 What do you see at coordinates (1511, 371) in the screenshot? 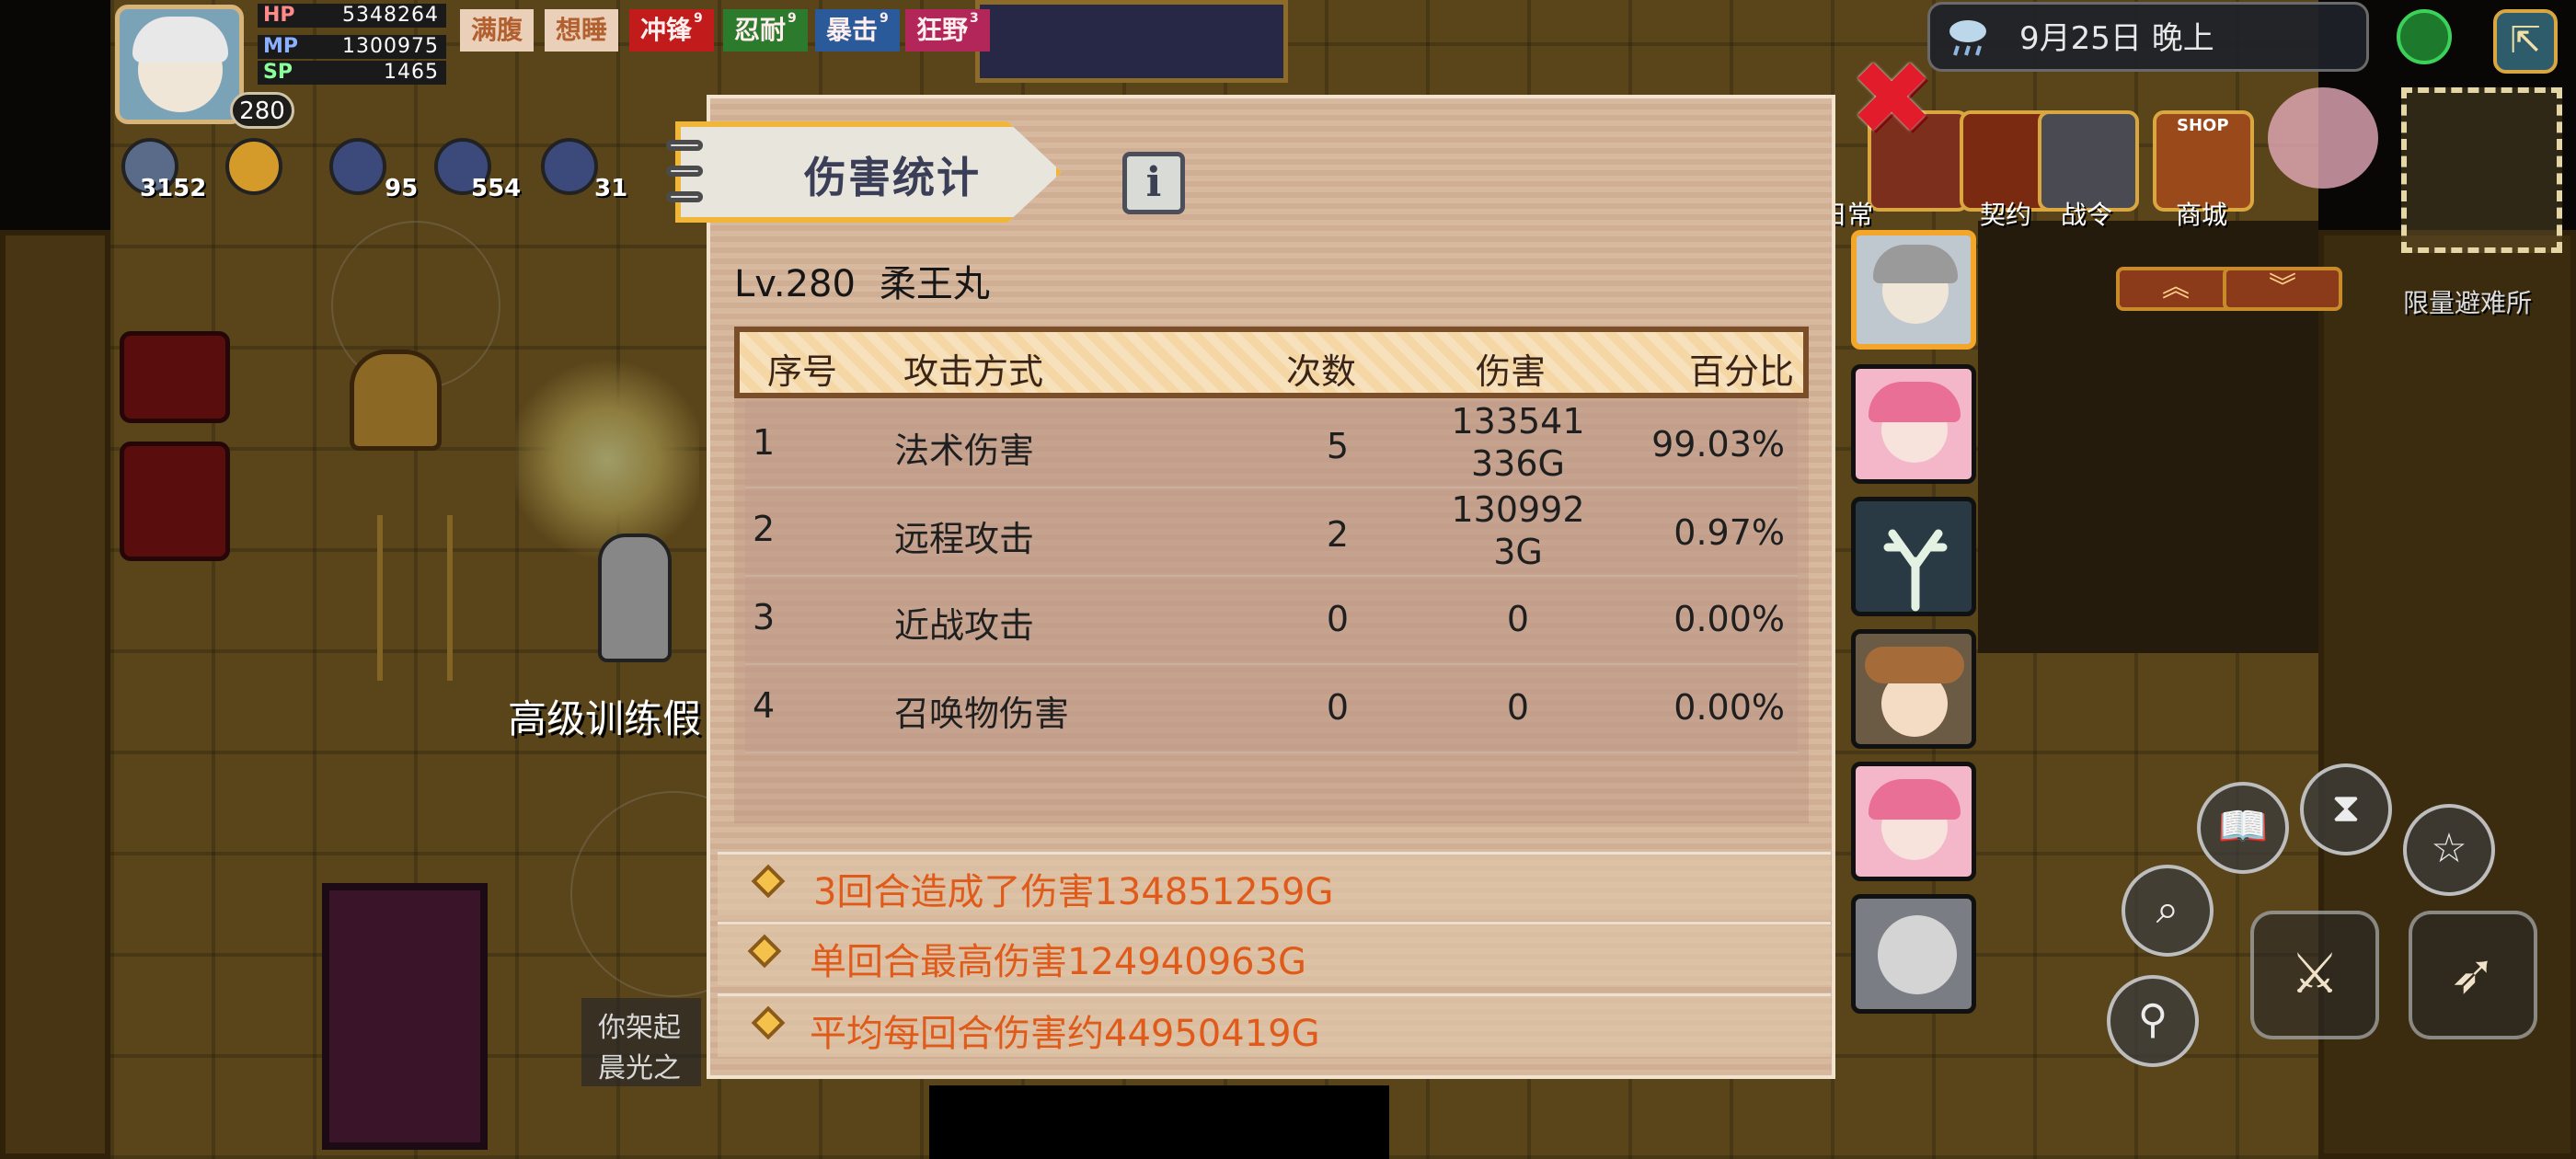
I see `column-header-damage: 伤害` at bounding box center [1511, 371].